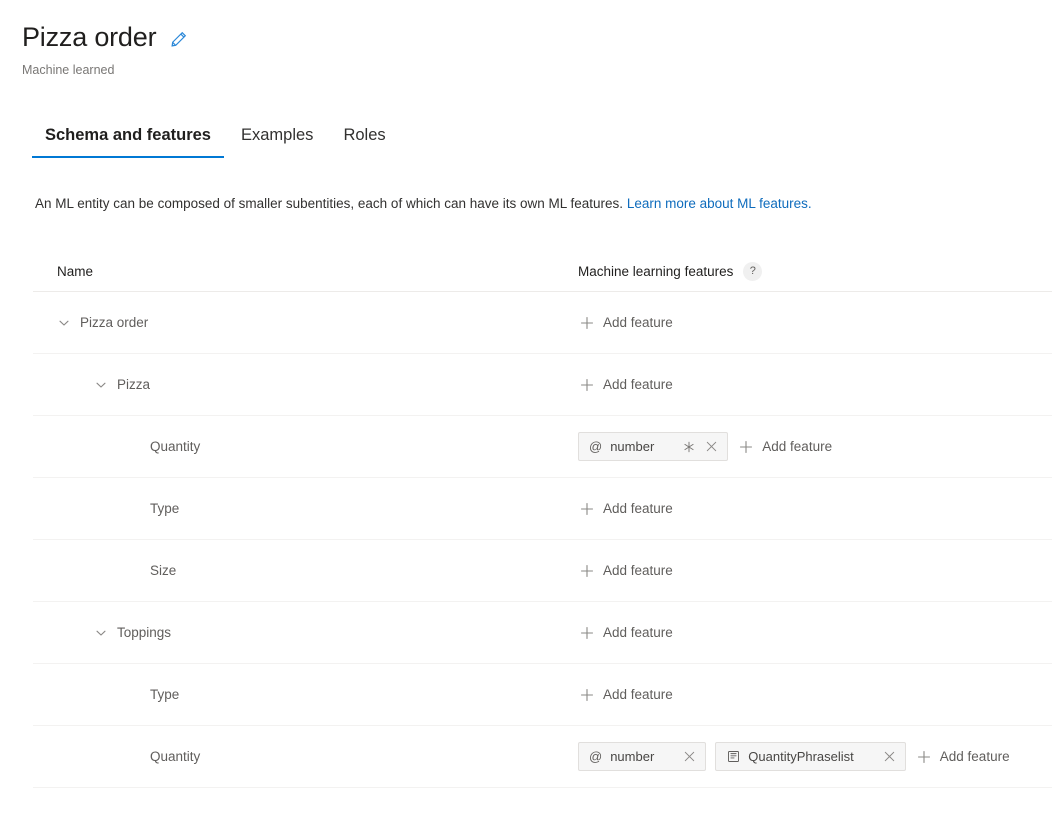 The height and width of the screenshot is (829, 1052). I want to click on table-row: Quantity @ number Add feature, so click(542, 447).